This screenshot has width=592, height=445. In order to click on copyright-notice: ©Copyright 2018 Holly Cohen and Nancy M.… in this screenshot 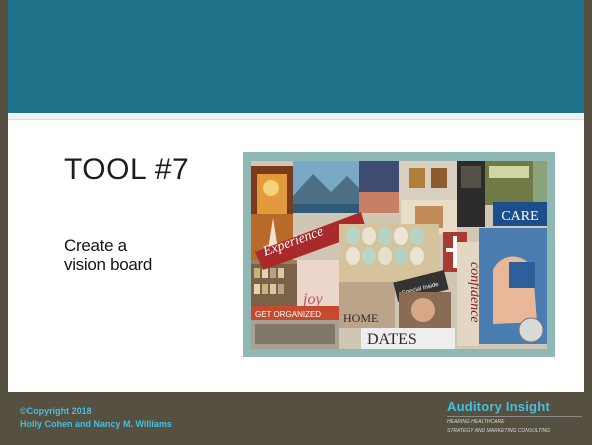, I will do `click(96, 417)`.